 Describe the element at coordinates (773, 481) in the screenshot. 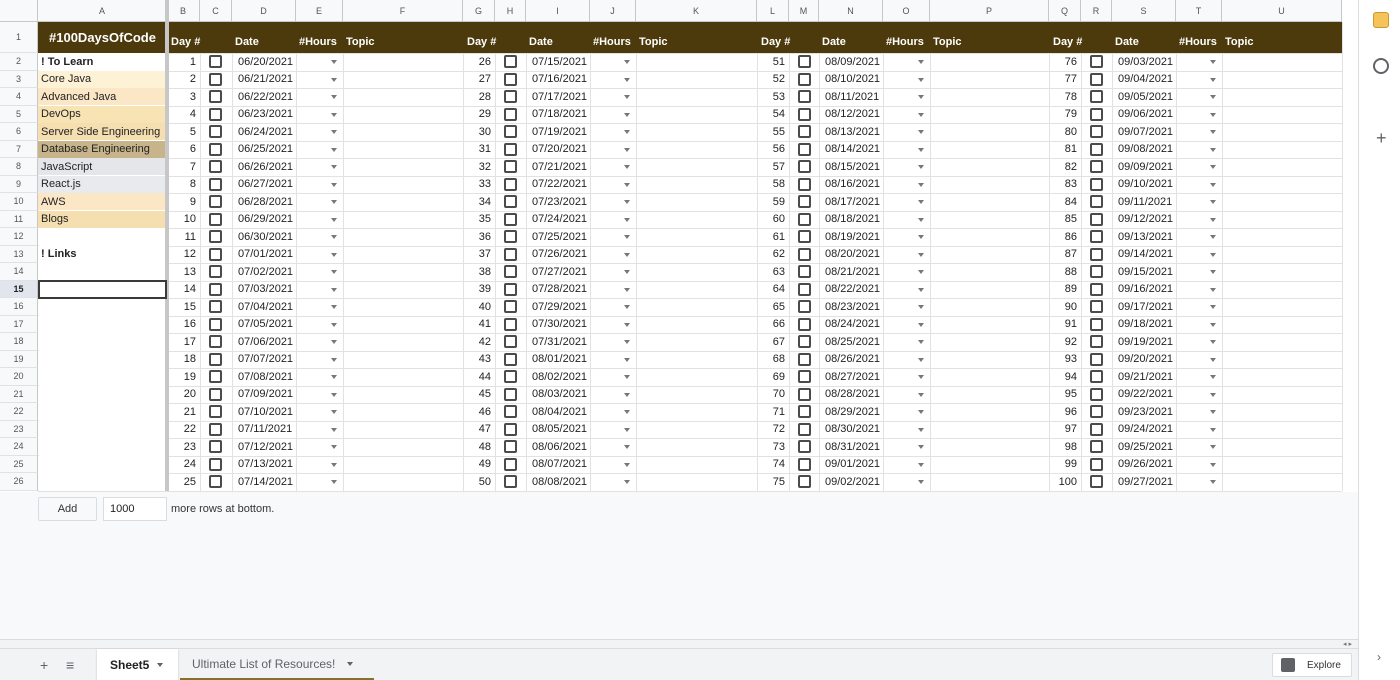

I see `day-number-cell: 75` at that location.